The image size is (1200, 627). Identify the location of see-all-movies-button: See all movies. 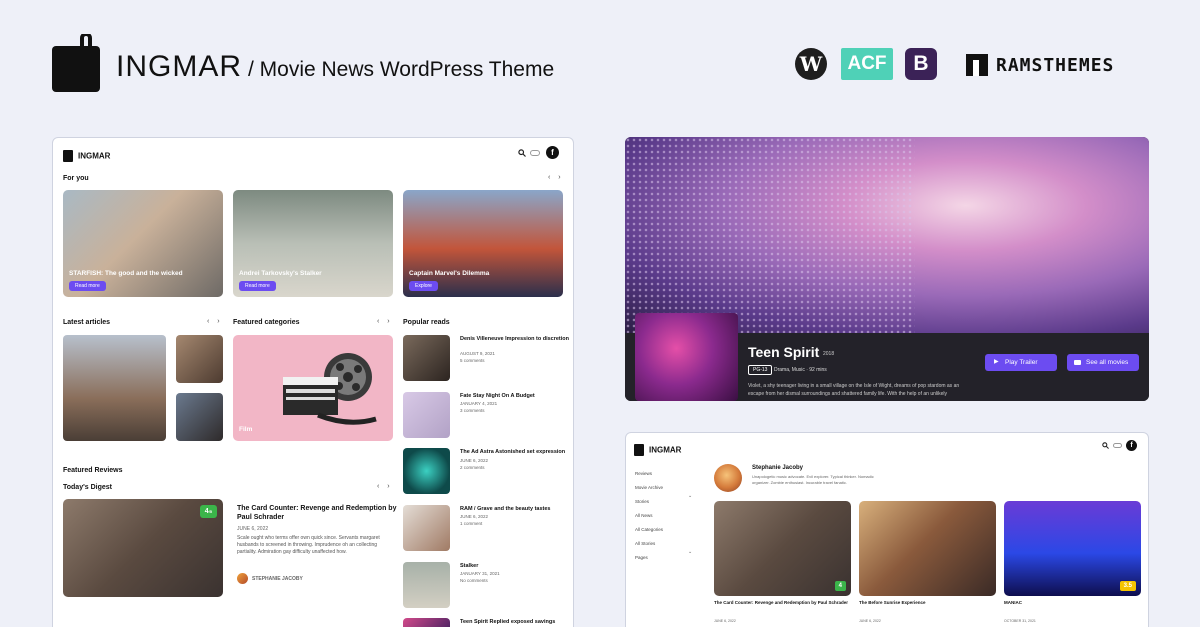
(1103, 362).